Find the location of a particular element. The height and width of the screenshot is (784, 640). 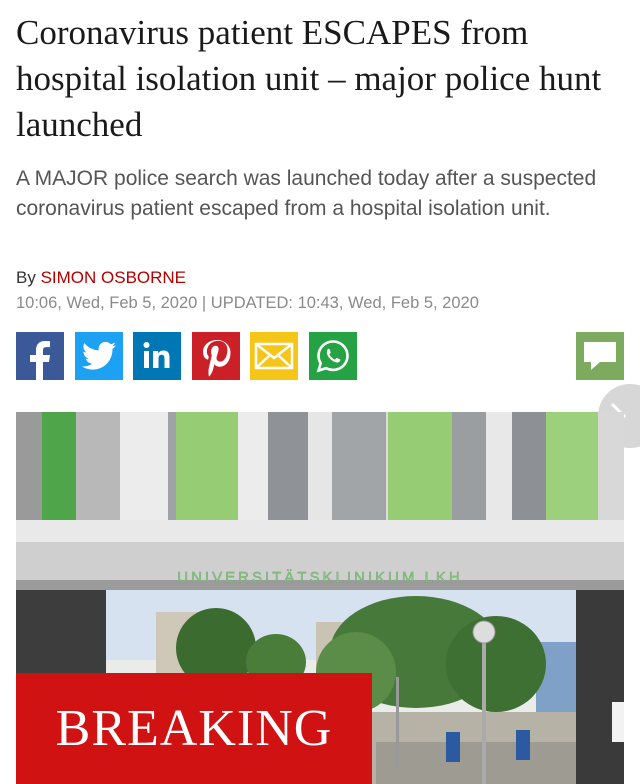

linkedin-icon is located at coordinates (156, 355).